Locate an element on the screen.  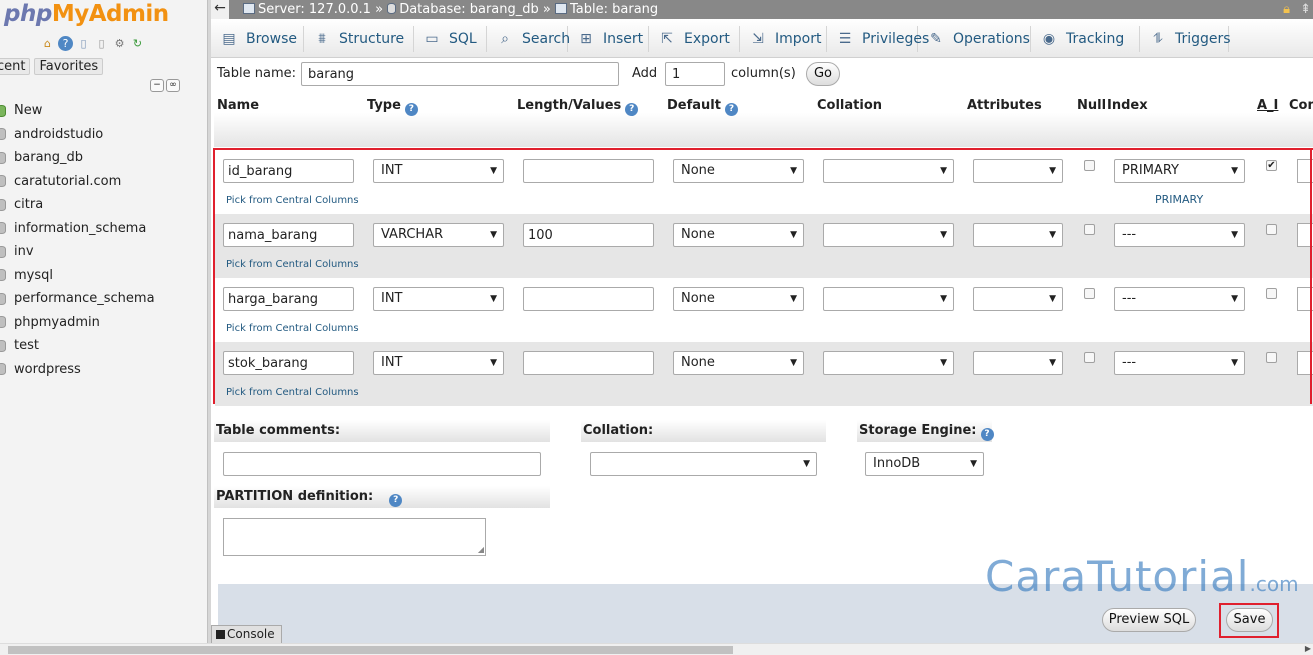
horizontal-scrollbar: ▶ is located at coordinates (656, 649).